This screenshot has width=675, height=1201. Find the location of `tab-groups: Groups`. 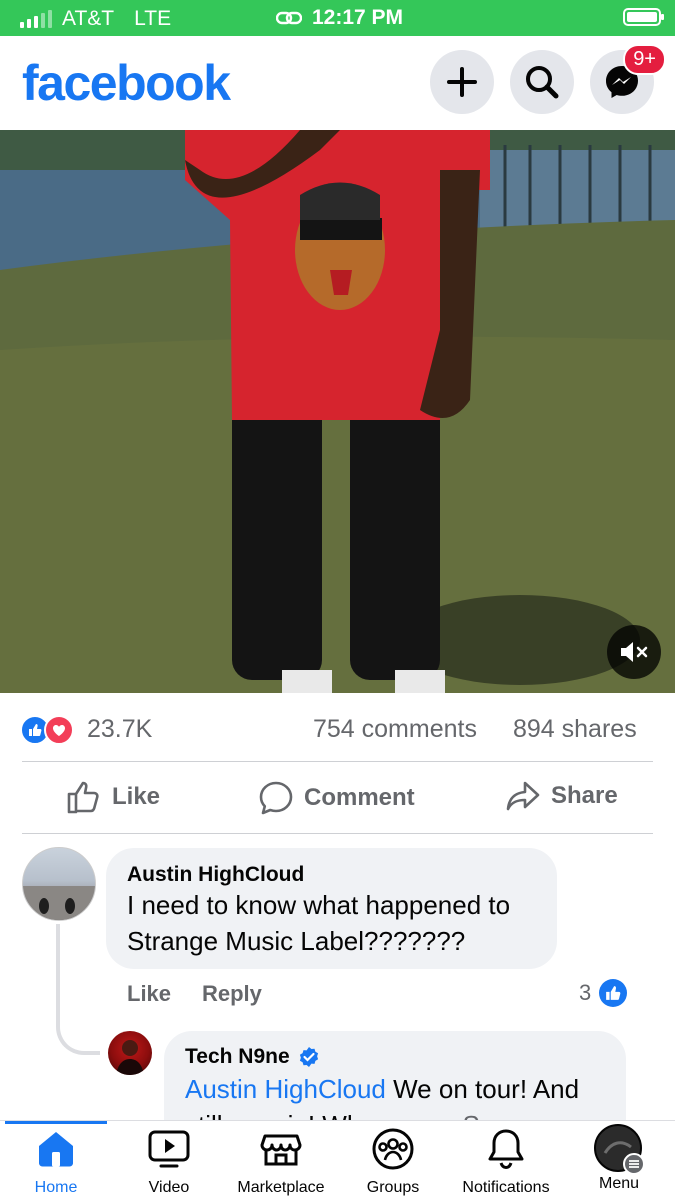

tab-groups: Groups is located at coordinates (393, 1163).